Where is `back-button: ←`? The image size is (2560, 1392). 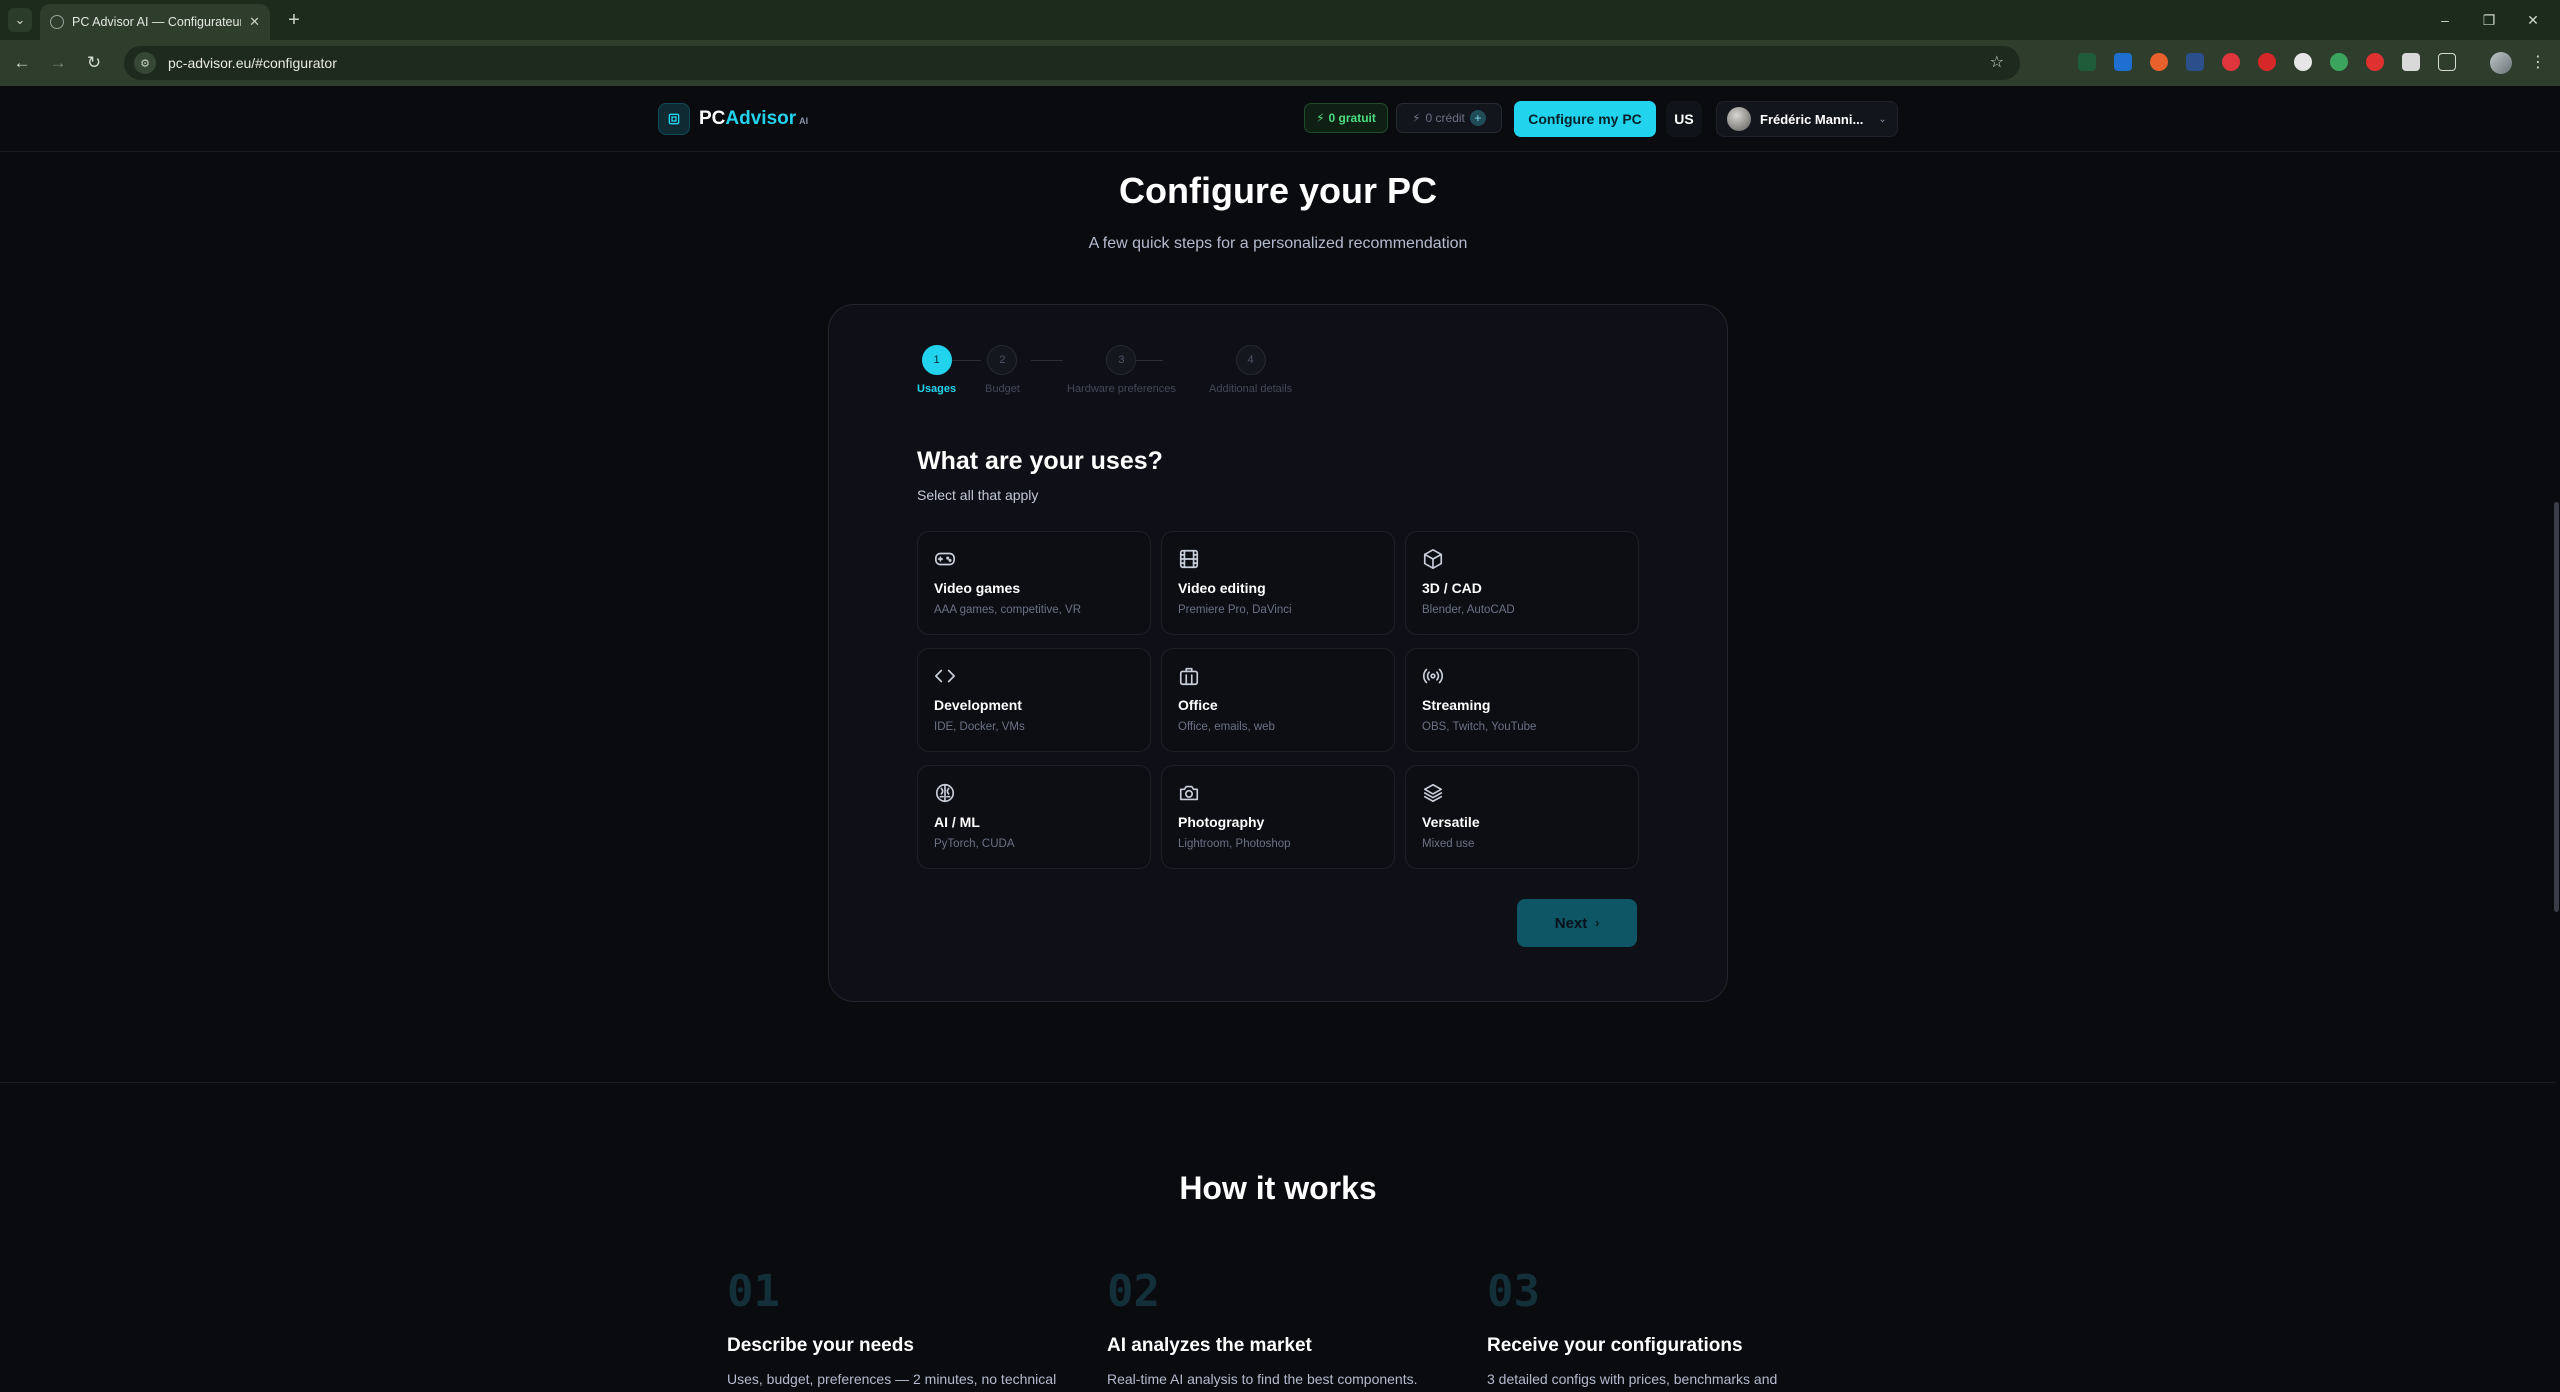
back-button: ← is located at coordinates (22, 63).